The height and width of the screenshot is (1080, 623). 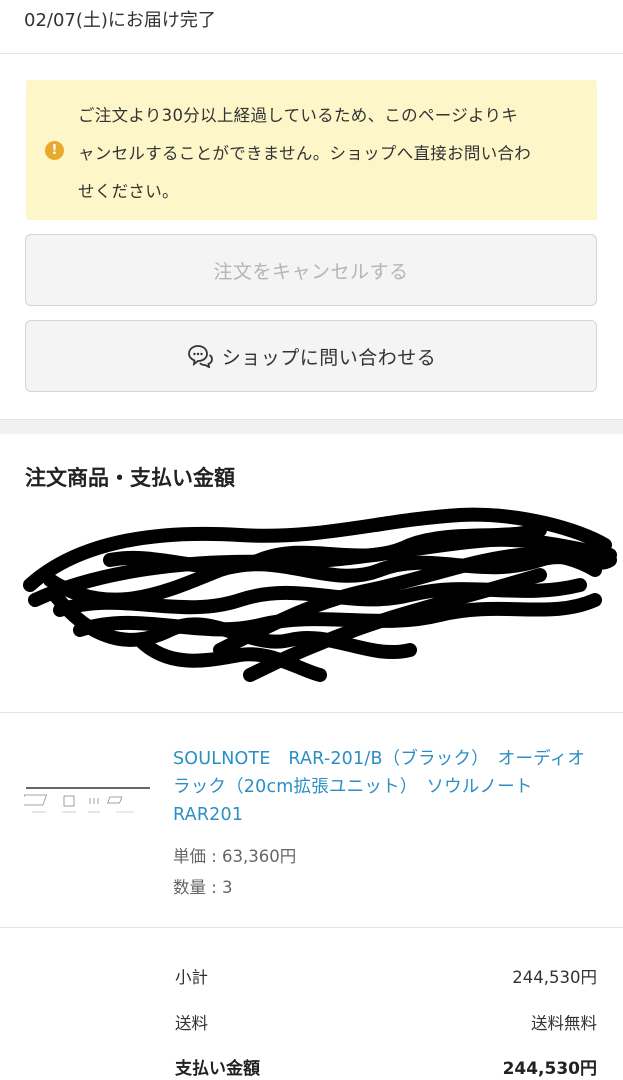 I want to click on delivery-status: 02/07(土)にお届け完了, so click(x=120, y=20).